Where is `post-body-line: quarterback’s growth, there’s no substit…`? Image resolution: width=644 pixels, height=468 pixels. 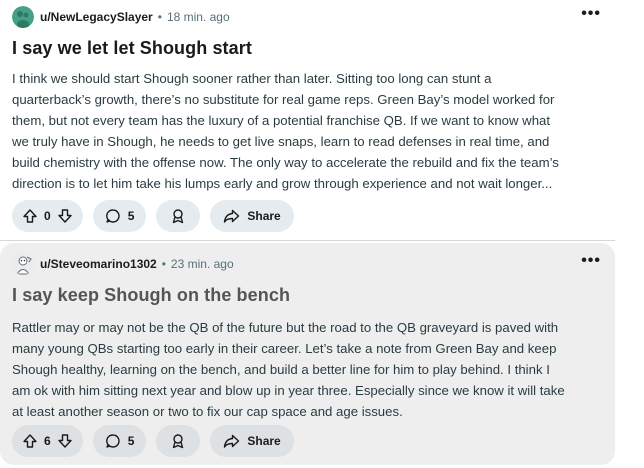 post-body-line: quarterback’s growth, there’s no substit… is located at coordinates (283, 99).